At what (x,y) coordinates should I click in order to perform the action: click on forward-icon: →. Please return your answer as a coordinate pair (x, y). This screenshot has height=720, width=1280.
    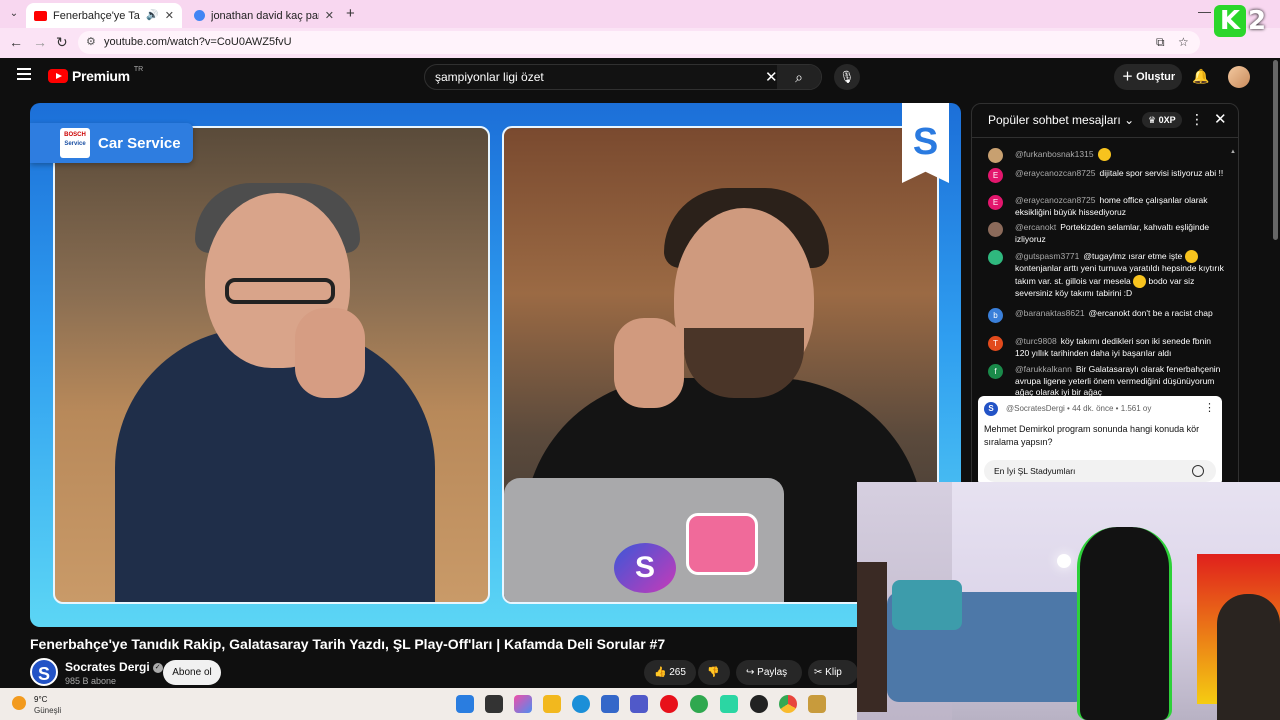
    Looking at the image, I should click on (40, 42).